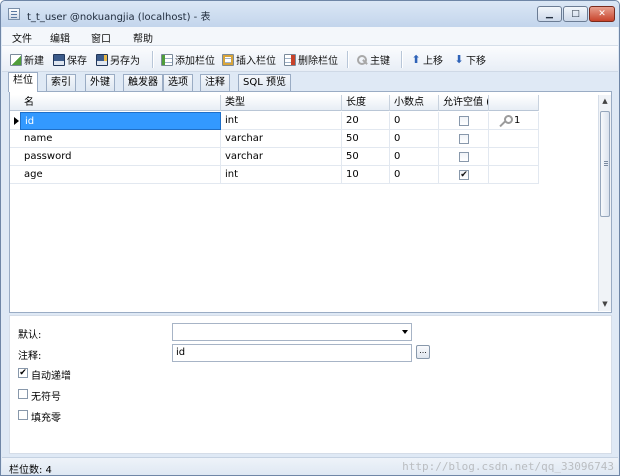  I want to click on save-button: 保存, so click(70, 59).